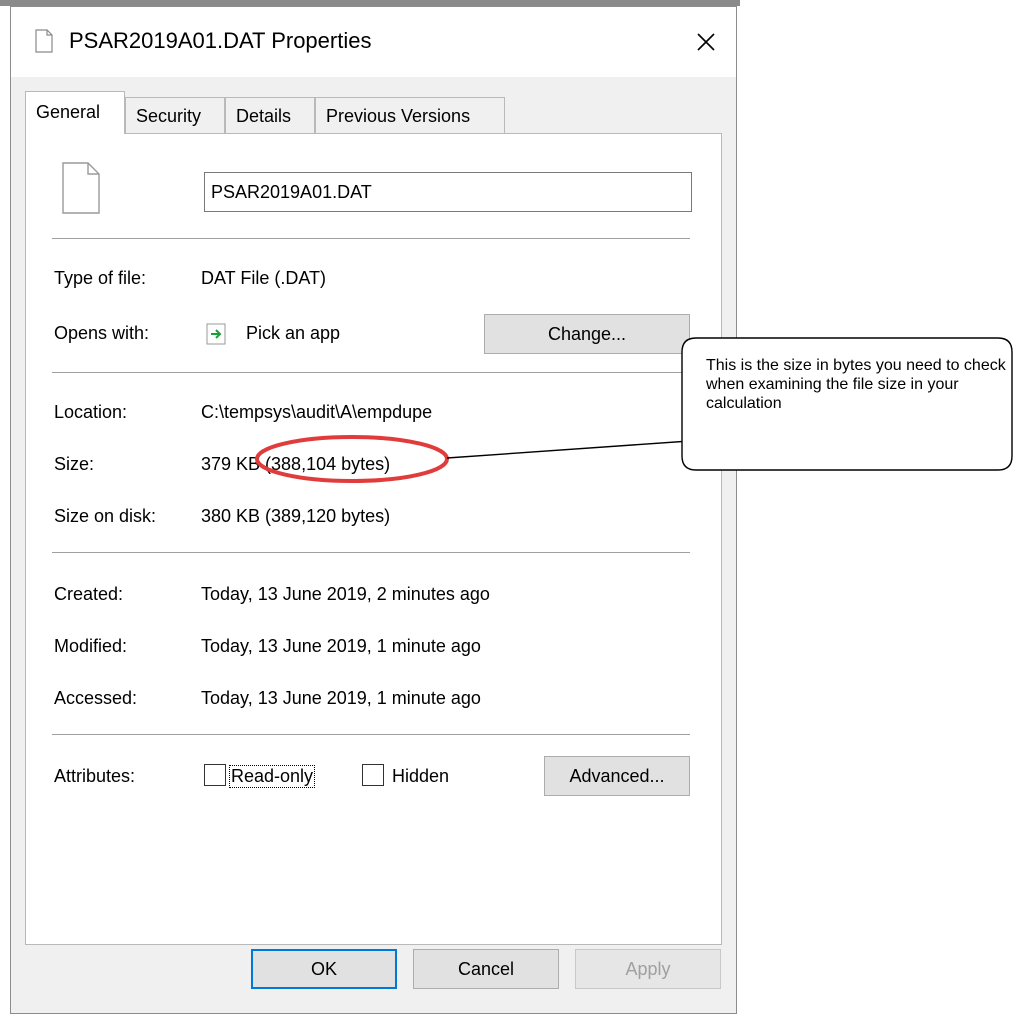 This screenshot has width=1025, height=1020. What do you see at coordinates (75, 112) in the screenshot?
I see `tab-general: General` at bounding box center [75, 112].